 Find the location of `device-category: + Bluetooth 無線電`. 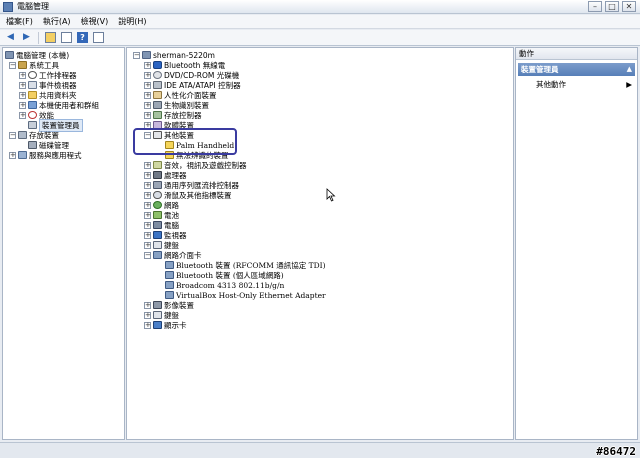

device-category: + Bluetooth 無線電 is located at coordinates (184, 65).